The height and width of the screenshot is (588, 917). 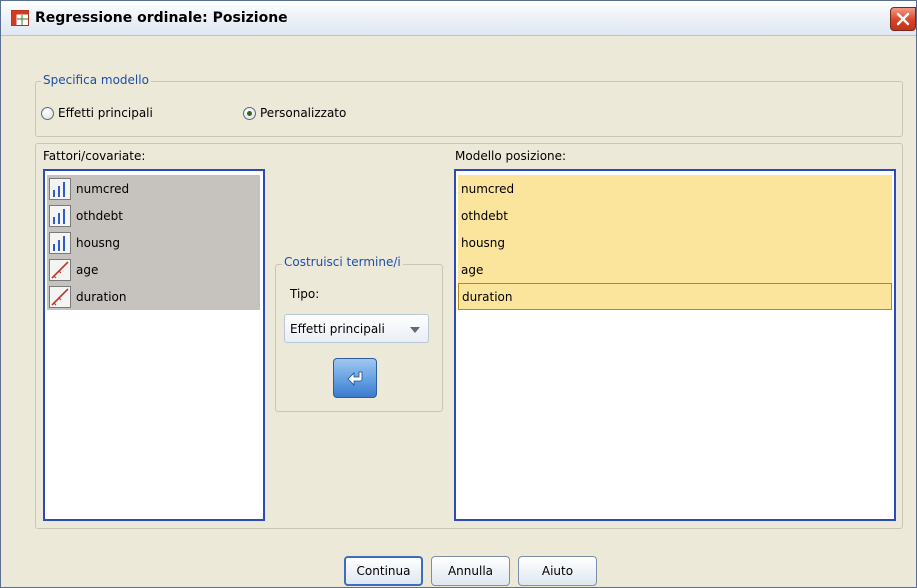 I want to click on cancel-button: Annulla, so click(x=470, y=571).